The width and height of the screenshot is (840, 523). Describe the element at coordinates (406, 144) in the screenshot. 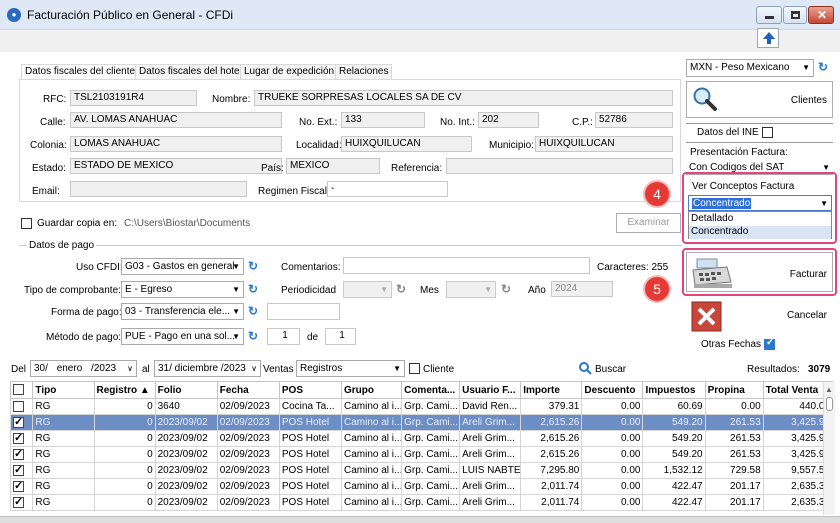

I see `localidad-field: HUIXQUILUCAN` at that location.